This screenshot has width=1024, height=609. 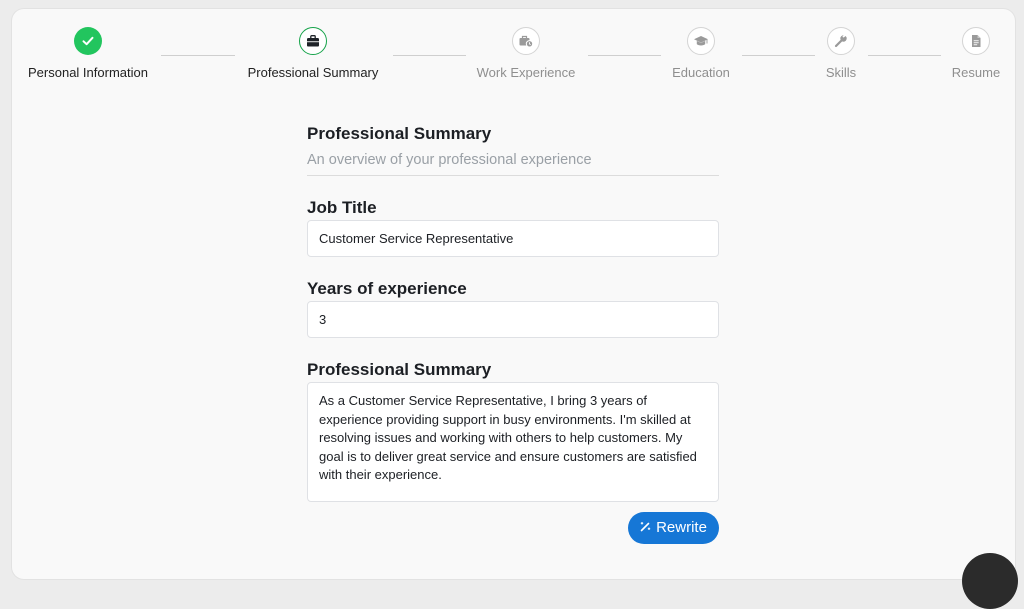 I want to click on briefcase-icon, so click(x=313, y=41).